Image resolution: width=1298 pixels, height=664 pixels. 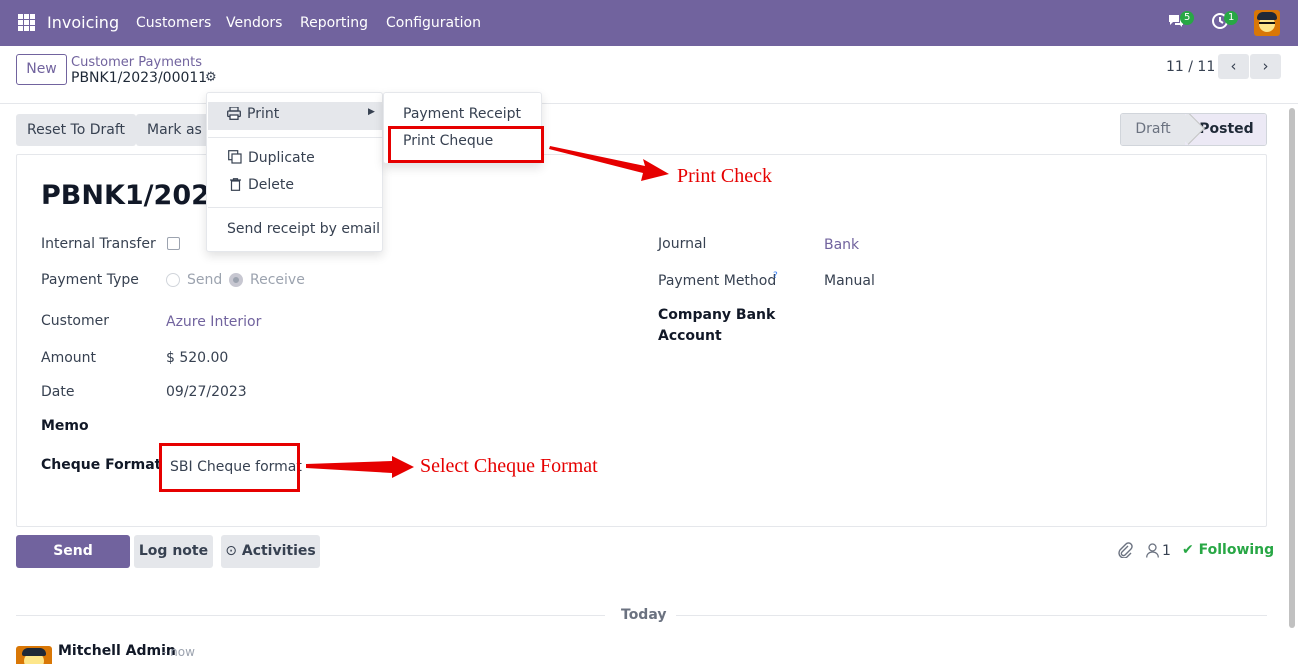 I want to click on arrow-to-select-cheque-format, so click(x=360, y=467).